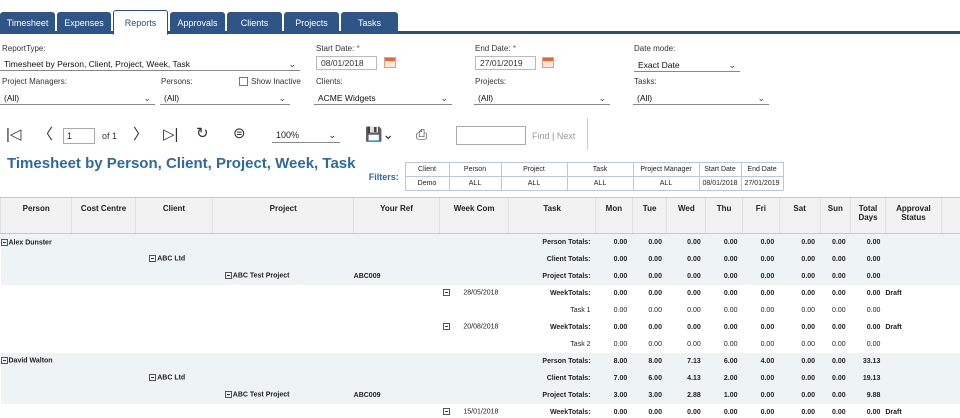 Image resolution: width=960 pixels, height=418 pixels. What do you see at coordinates (614, 215) in the screenshot?
I see `column-header: Mon` at bounding box center [614, 215].